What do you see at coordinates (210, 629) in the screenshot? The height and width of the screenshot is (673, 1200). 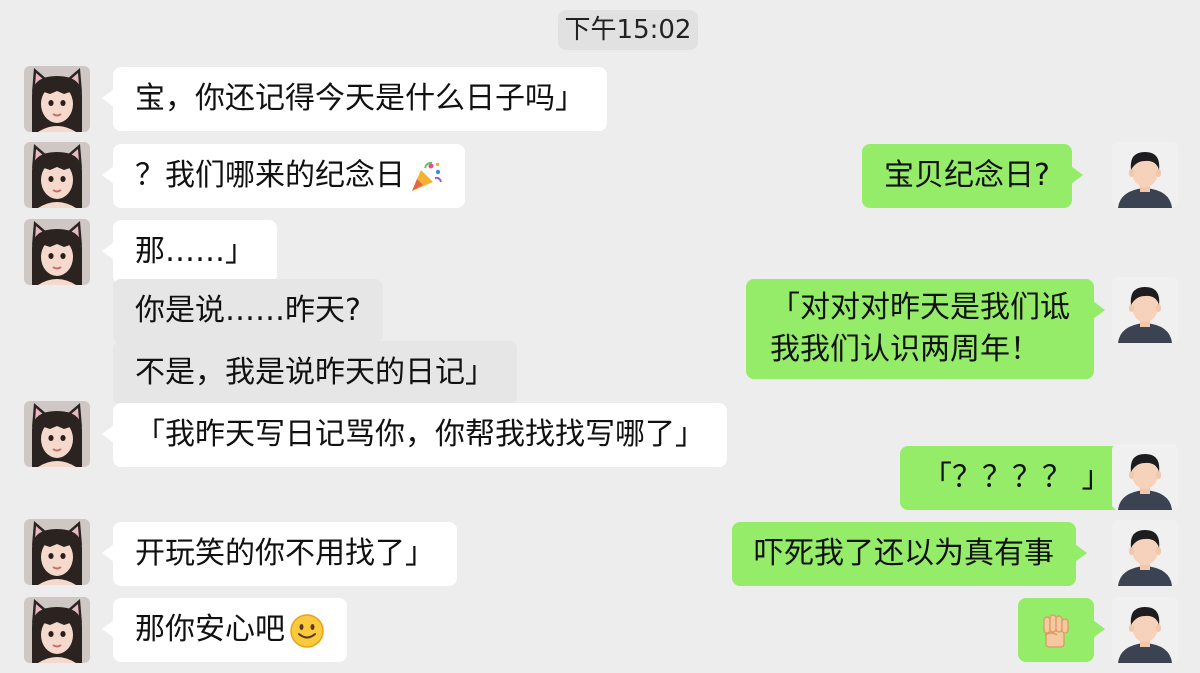 I see `message-text: 那你安心吧` at bounding box center [210, 629].